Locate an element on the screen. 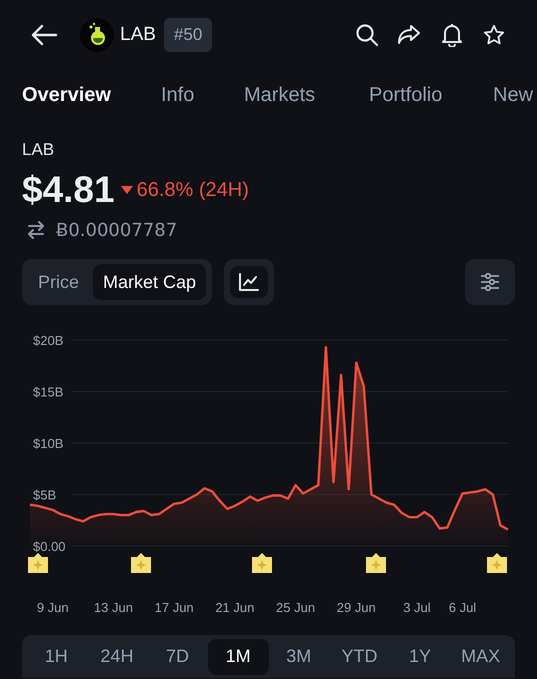 The width and height of the screenshot is (537, 679). x-axis-label: 29 Jun is located at coordinates (356, 607).